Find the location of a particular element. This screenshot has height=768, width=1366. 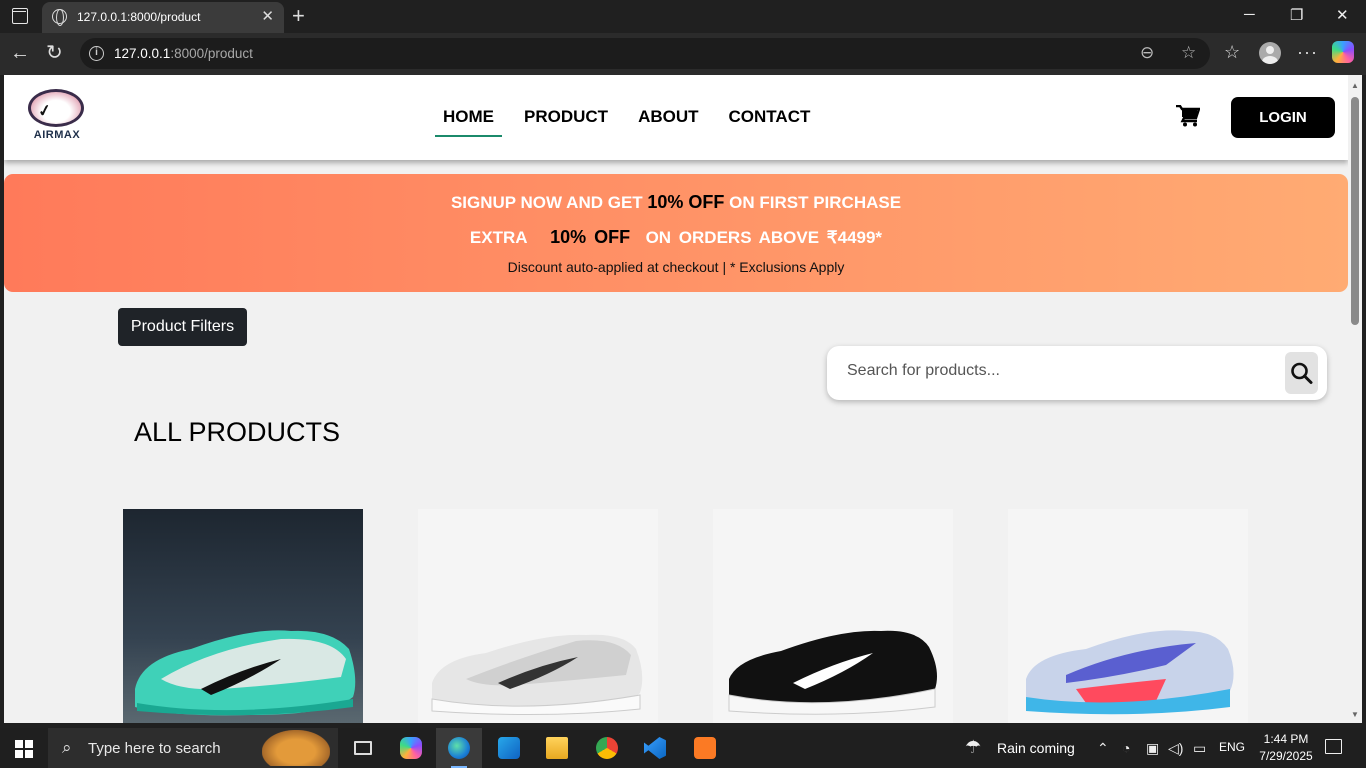

close-tab-icon: ✕ is located at coordinates (267, 16).